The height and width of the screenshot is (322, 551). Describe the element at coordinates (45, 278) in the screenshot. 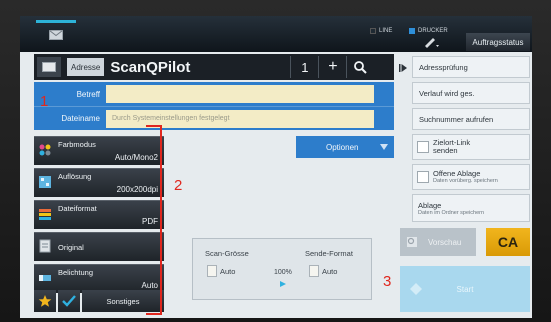

I see `exposure-icon` at that location.